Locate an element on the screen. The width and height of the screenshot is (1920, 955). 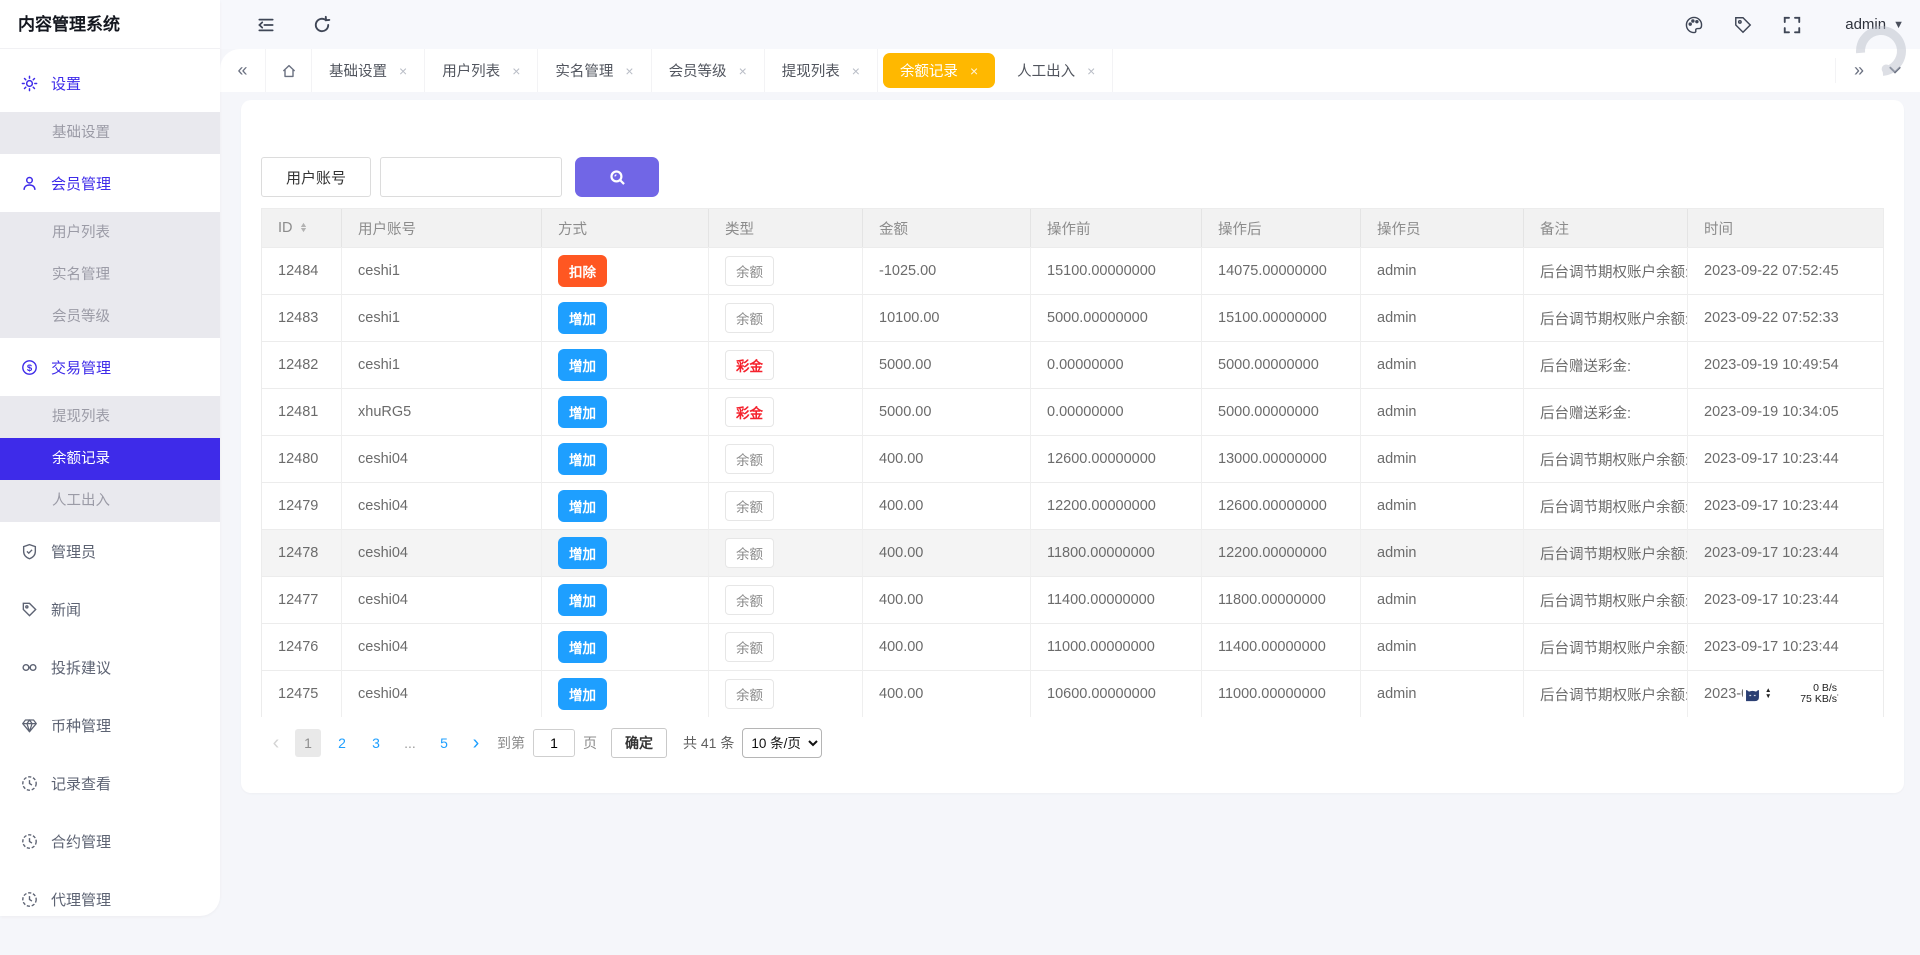
refresh-icon is located at coordinates (322, 25).